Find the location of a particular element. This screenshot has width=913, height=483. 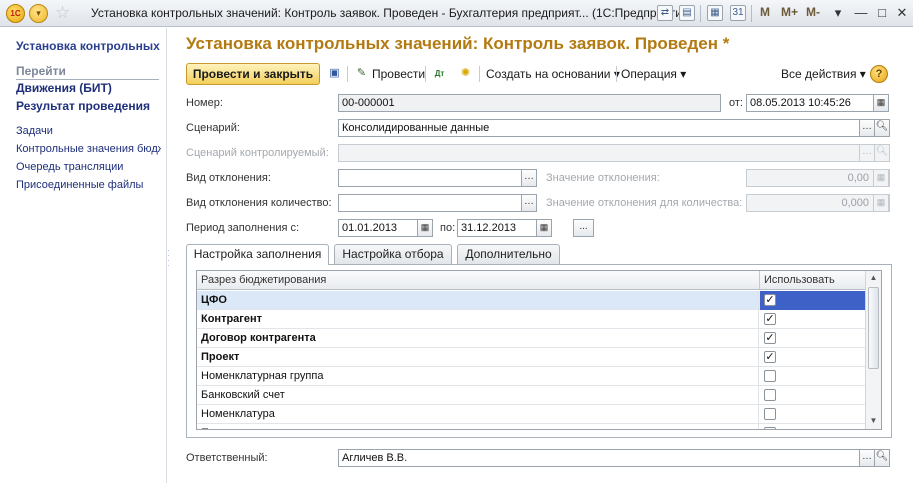

table-row: Подразделение is located at coordinates (531, 426).